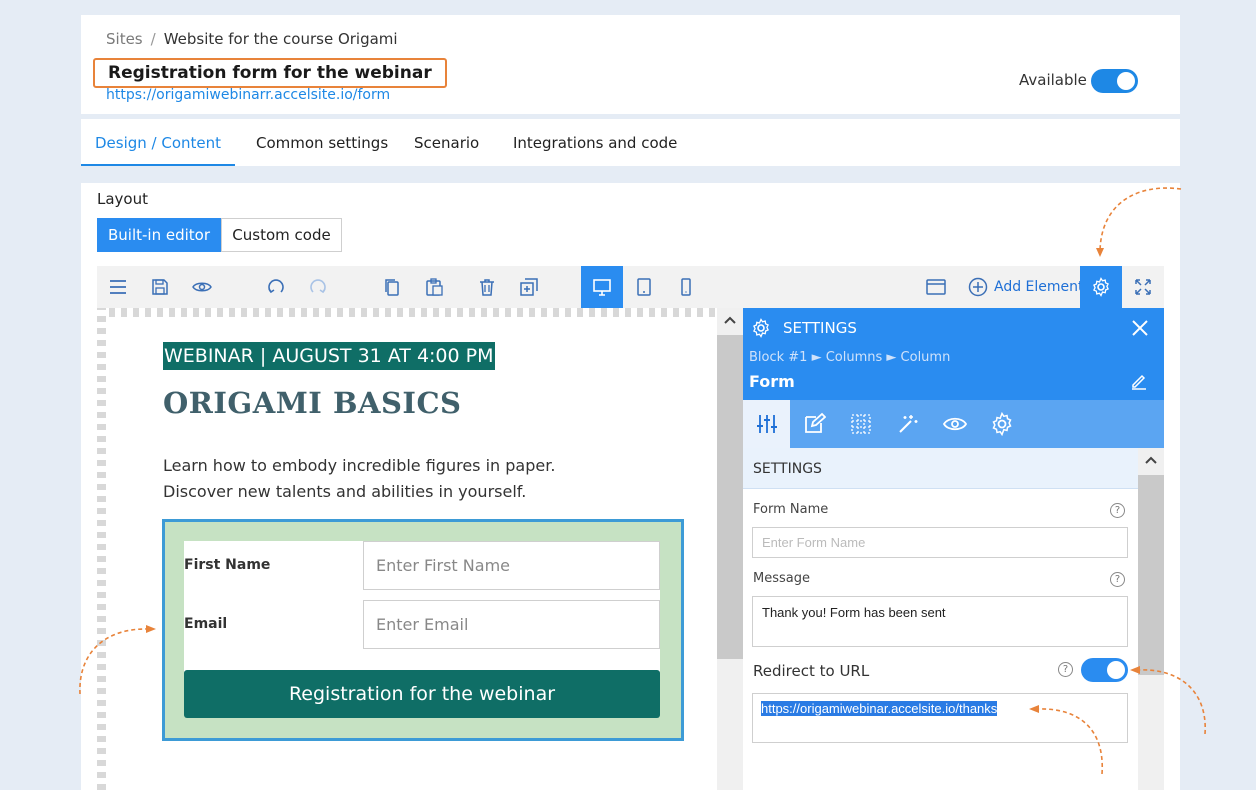 This screenshot has width=1256, height=790. I want to click on settings-section-title: SETTINGS, so click(787, 469).